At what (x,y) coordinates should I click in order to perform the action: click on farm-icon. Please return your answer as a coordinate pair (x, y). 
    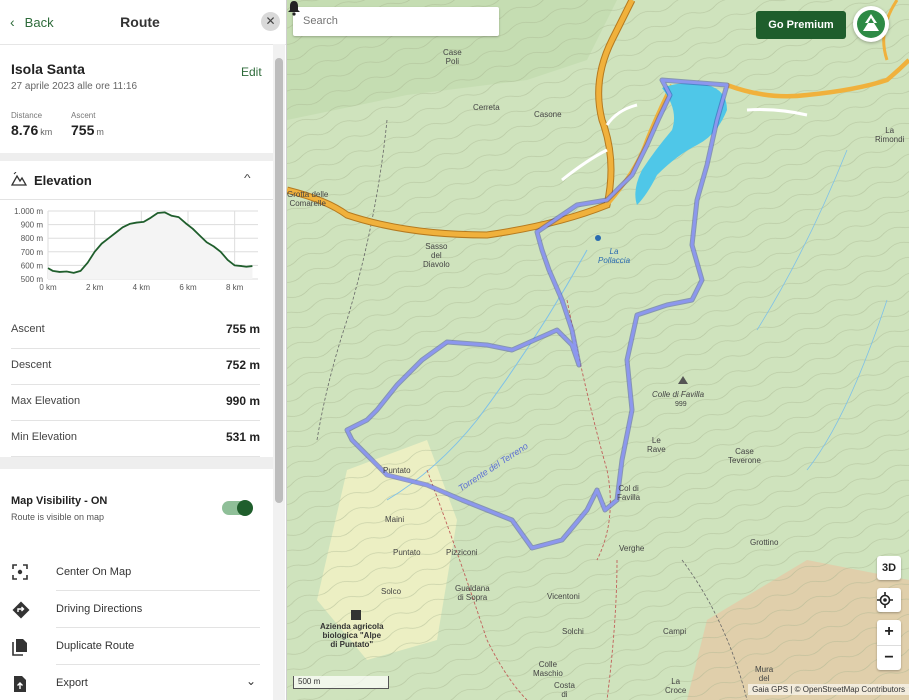
    Looking at the image, I should click on (356, 615).